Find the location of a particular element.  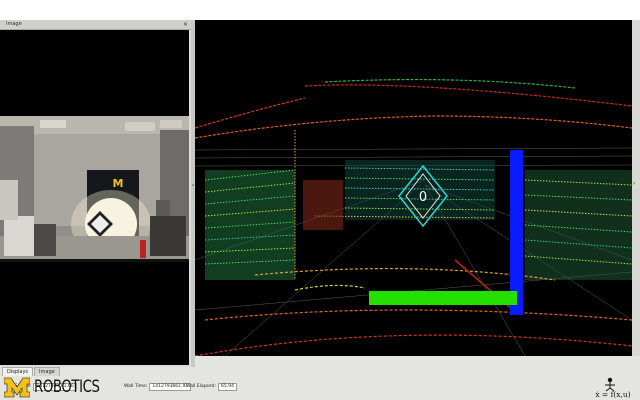

wall-time-value: 1412793861.91 is located at coordinates (170, 386).